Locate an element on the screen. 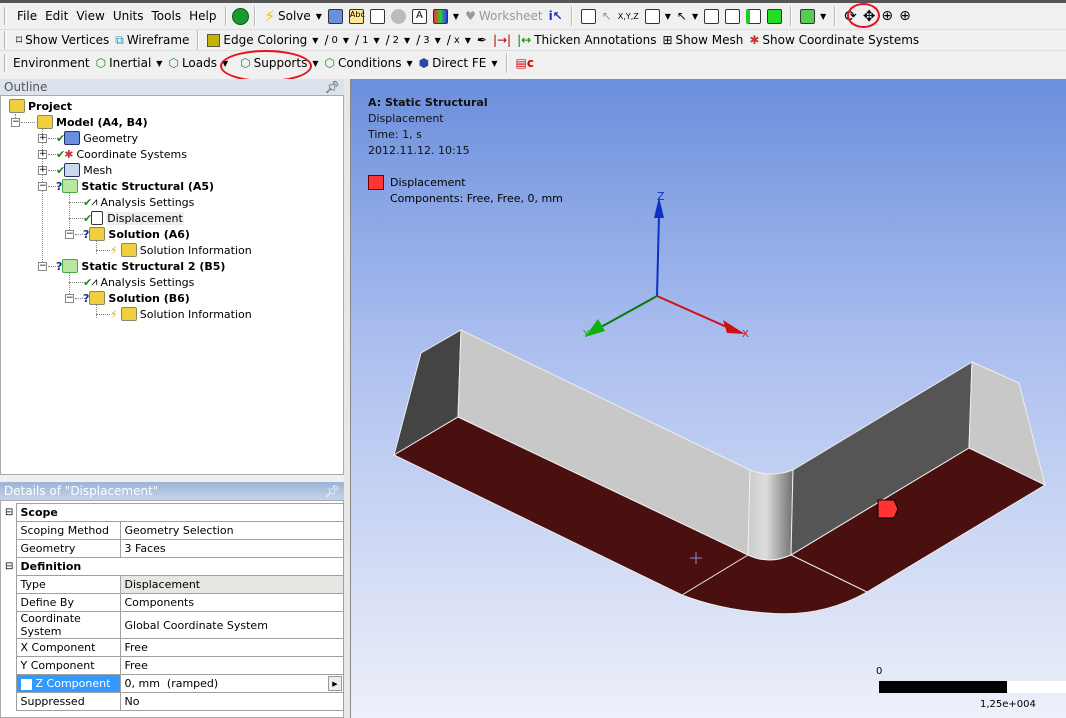 The image size is (1066, 718). worksheet-button: ♥ Worksheet is located at coordinates (503, 16).